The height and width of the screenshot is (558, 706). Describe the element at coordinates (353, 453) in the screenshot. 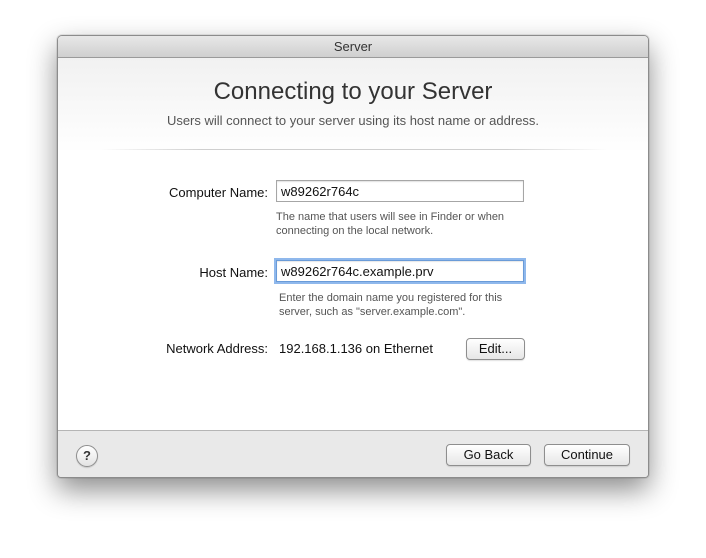

I see `bottom-bar: ? Go Back Continue` at that location.